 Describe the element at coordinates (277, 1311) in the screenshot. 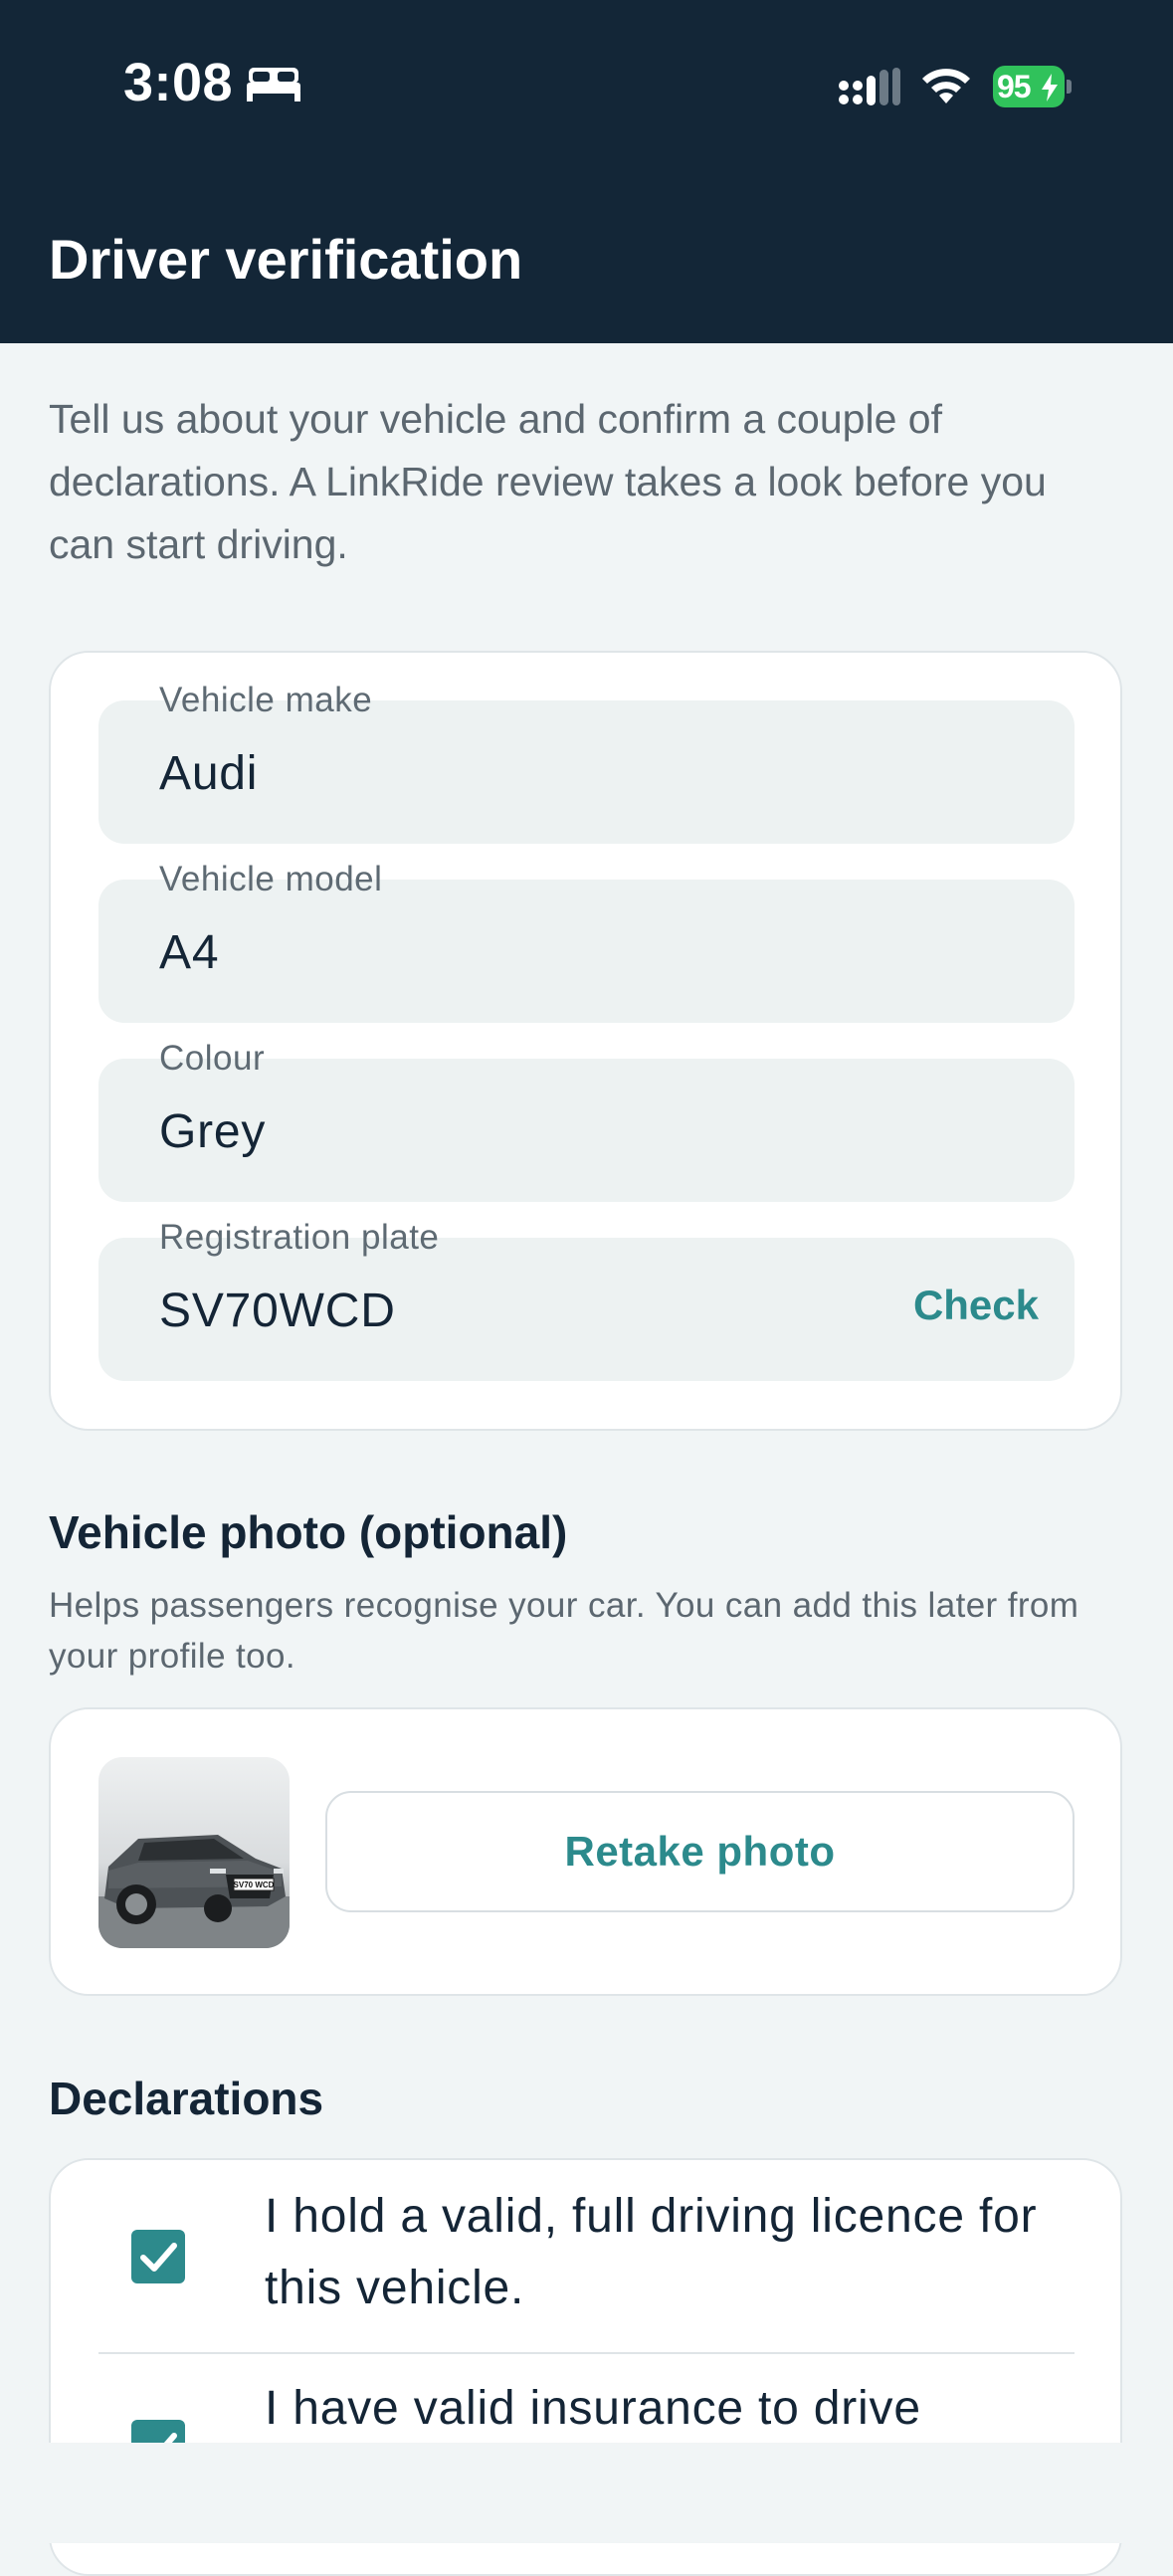

I see `registration-plate-value: SV70WCD` at that location.